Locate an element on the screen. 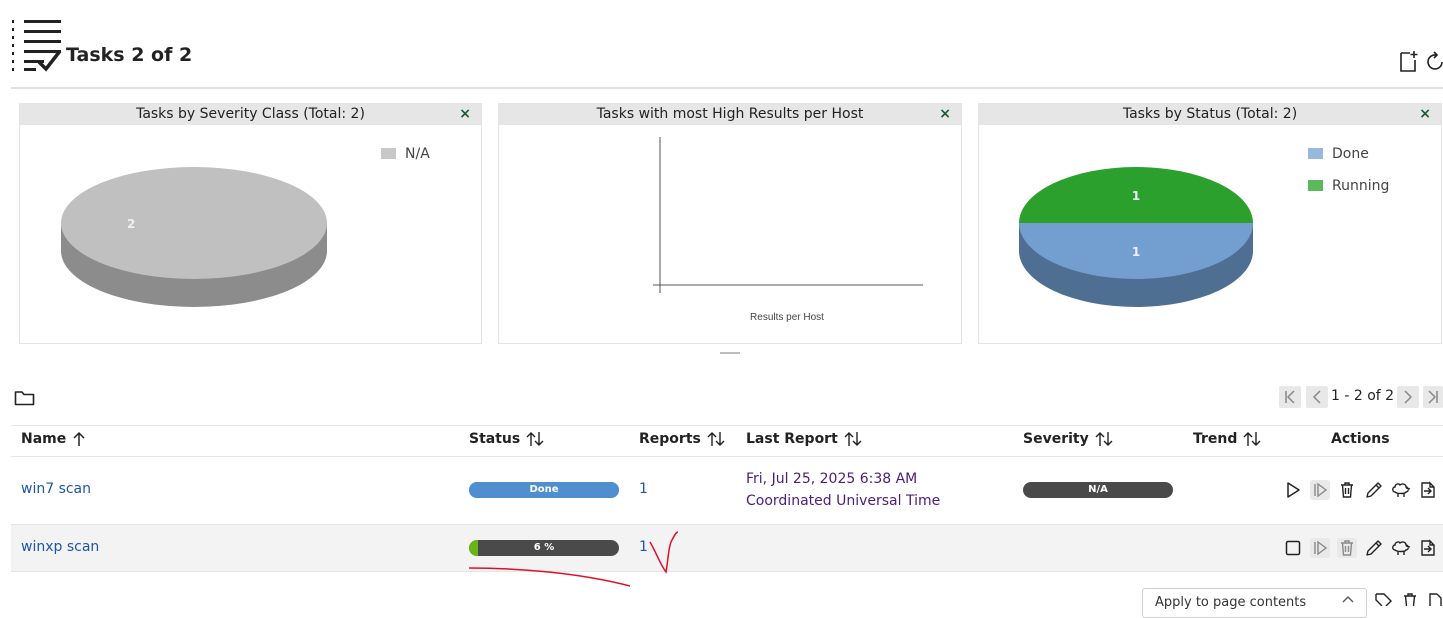 The width and height of the screenshot is (1443, 618). pie-slice-na is located at coordinates (194, 223).